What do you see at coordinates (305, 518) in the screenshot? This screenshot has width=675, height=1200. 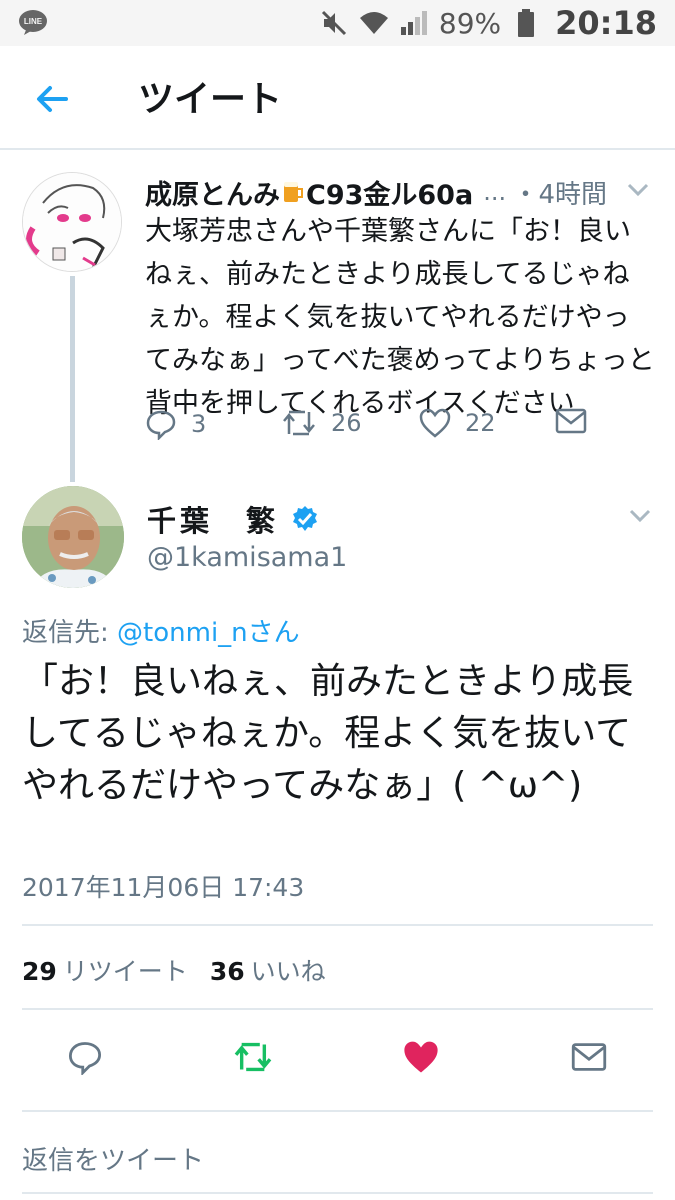 I see `verified-badge-icon` at bounding box center [305, 518].